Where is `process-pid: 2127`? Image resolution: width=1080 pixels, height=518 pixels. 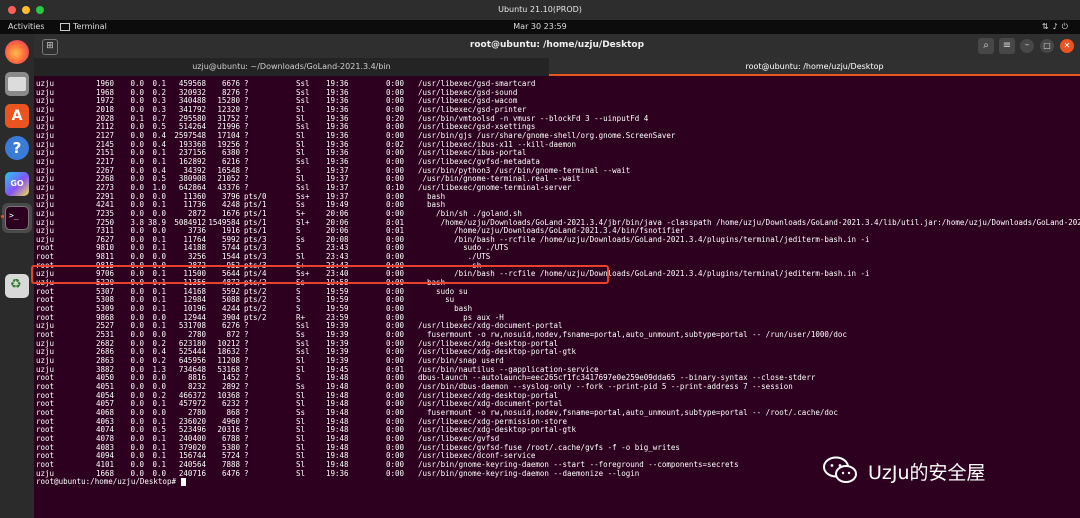 process-pid: 2127 is located at coordinates (104, 135).